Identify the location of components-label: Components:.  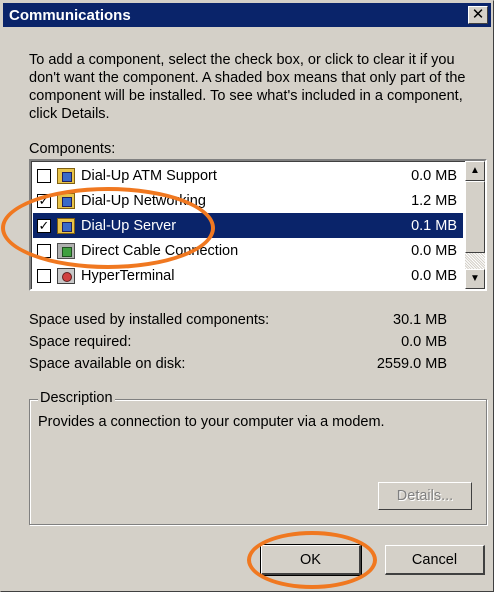
(72, 149).